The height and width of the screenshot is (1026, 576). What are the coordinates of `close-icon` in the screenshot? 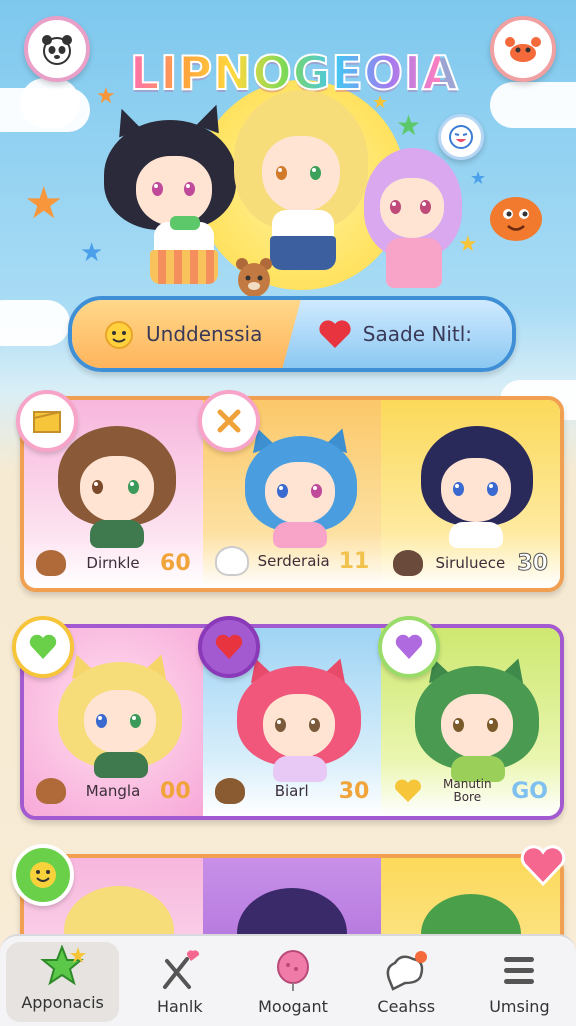 It's located at (229, 421).